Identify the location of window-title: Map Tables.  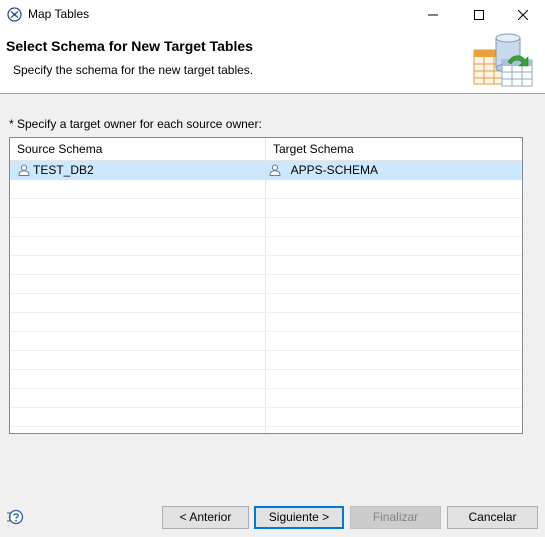
(59, 14).